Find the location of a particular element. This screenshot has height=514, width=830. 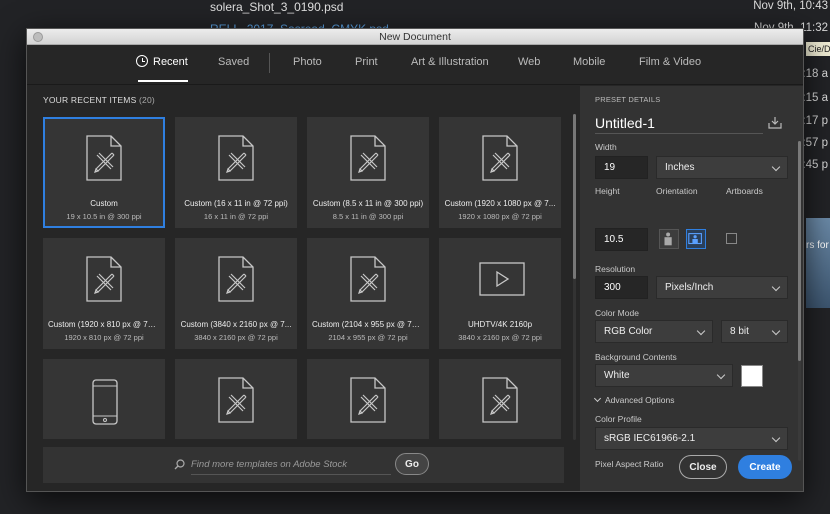

resolution-input is located at coordinates (621, 287).